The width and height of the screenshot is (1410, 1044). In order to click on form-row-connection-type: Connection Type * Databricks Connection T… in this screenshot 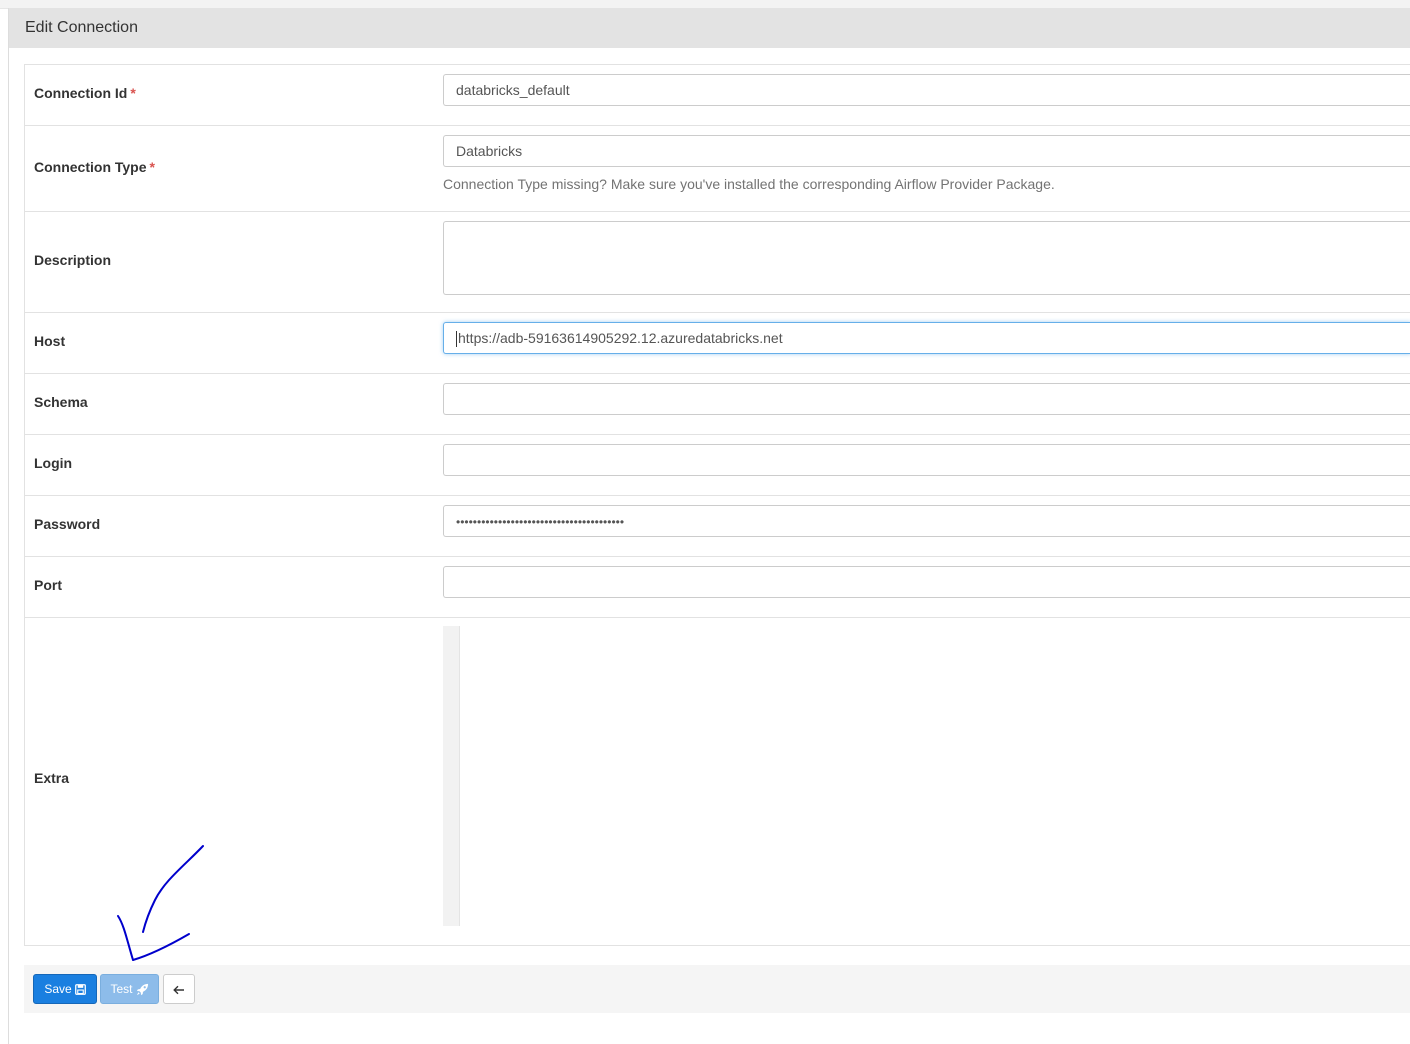, I will do `click(717, 169)`.